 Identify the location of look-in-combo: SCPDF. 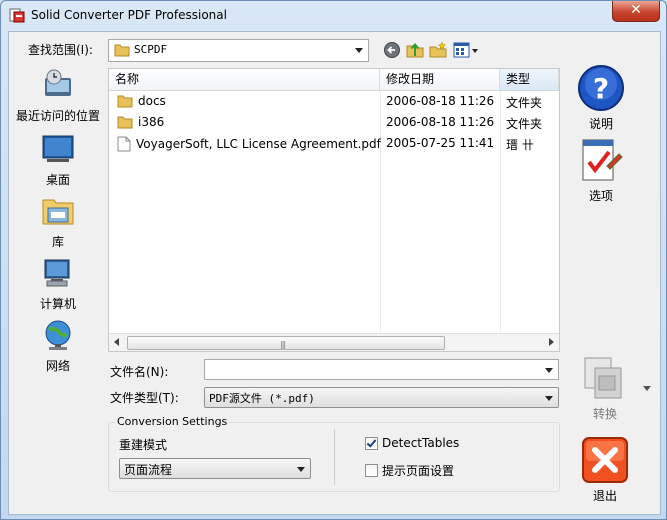
(238, 50).